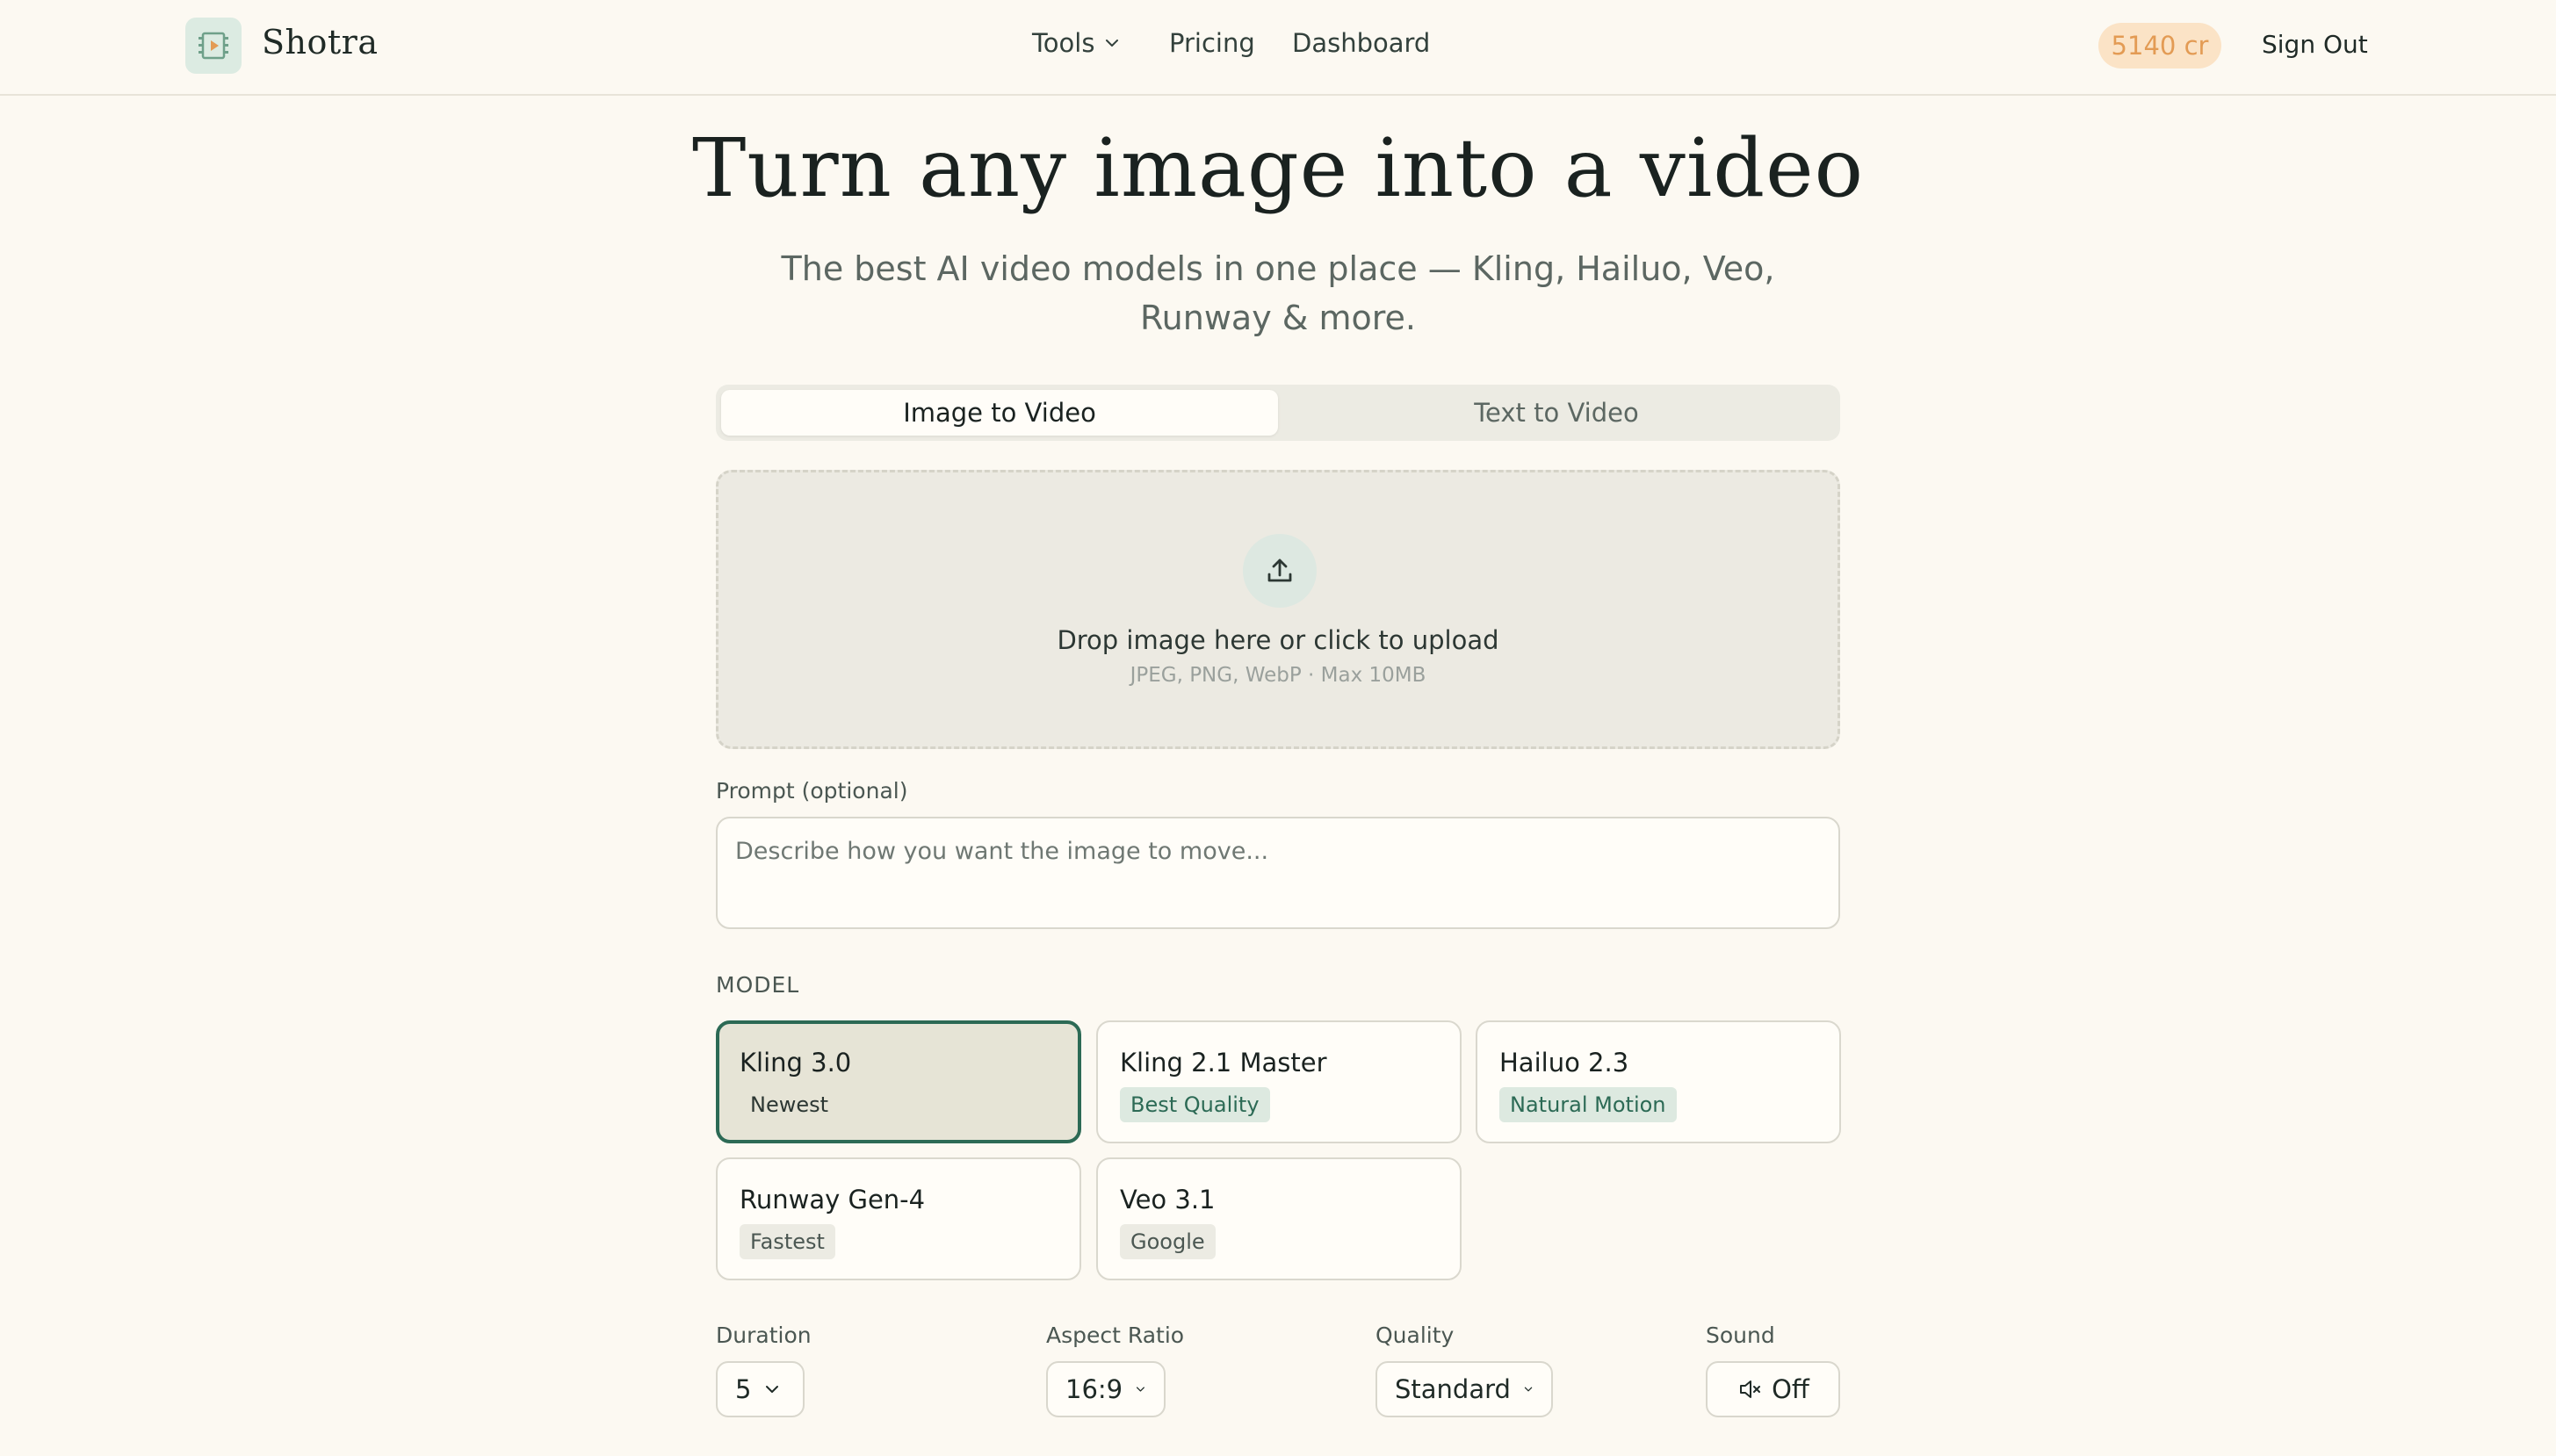 This screenshot has width=2556, height=1456. I want to click on aspect-ratio-label: Aspect Ratio, so click(1115, 1335).